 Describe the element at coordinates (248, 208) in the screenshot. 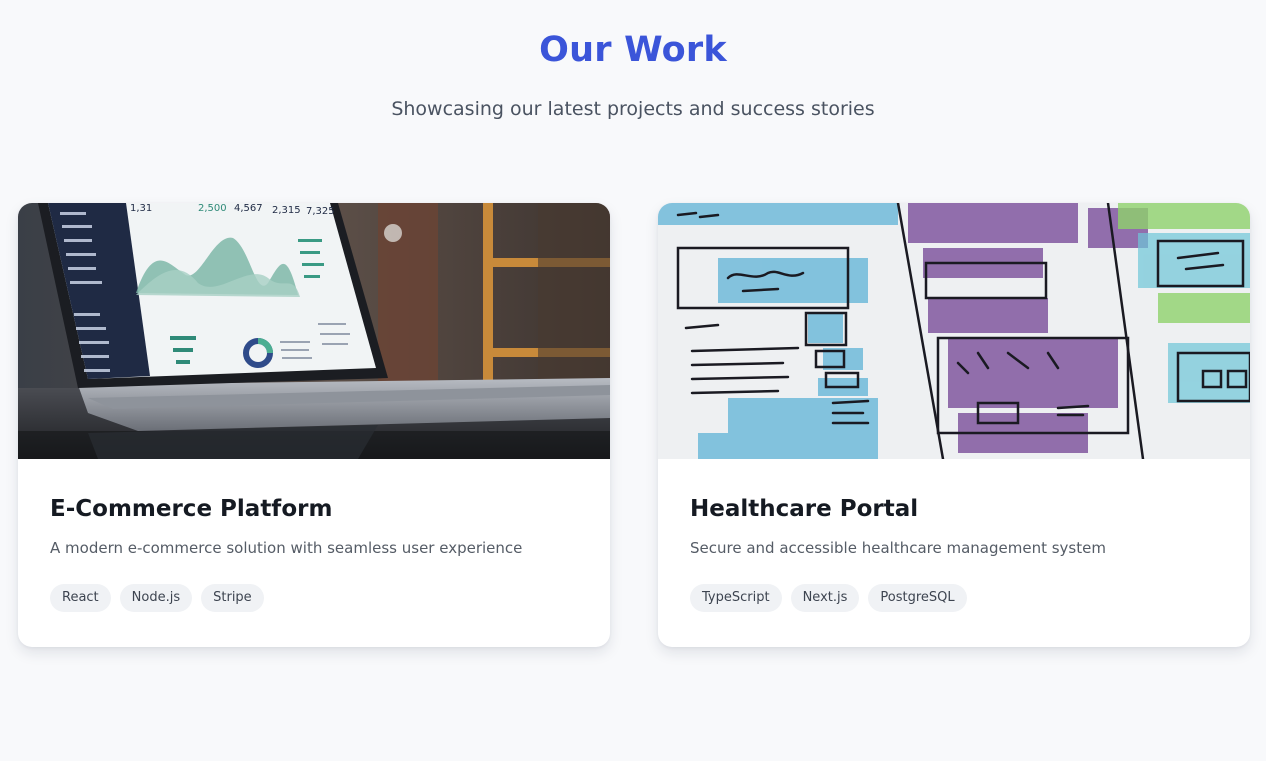

I see `svg-text: 4,567` at that location.